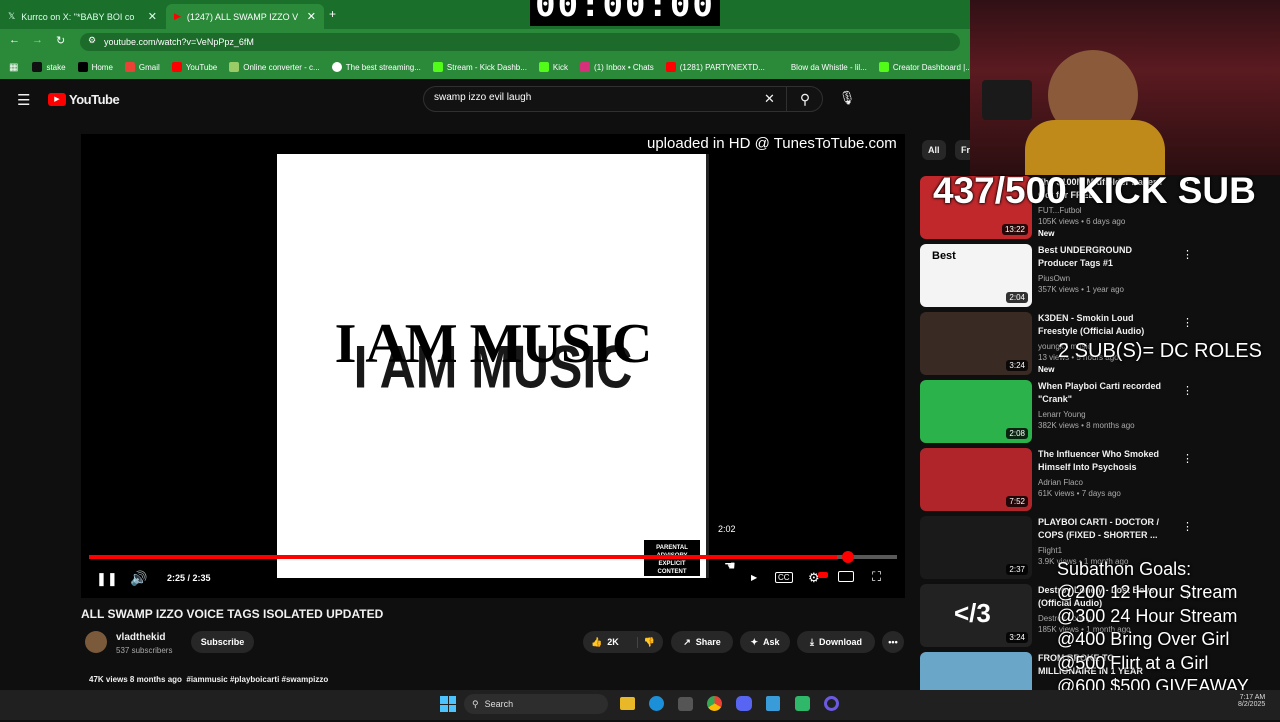  Describe the element at coordinates (149, 67) in the screenshot. I see `bookmark-label: Gmail` at that location.